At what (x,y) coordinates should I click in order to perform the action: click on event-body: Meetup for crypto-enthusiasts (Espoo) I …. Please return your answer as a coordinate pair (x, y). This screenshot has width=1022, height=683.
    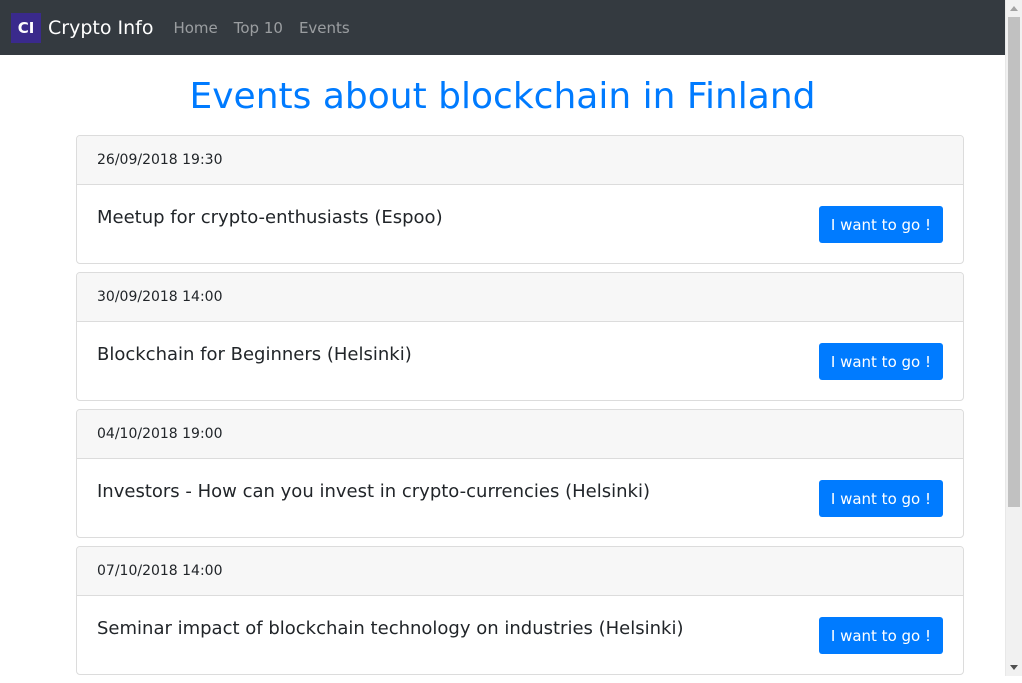
    Looking at the image, I should click on (520, 224).